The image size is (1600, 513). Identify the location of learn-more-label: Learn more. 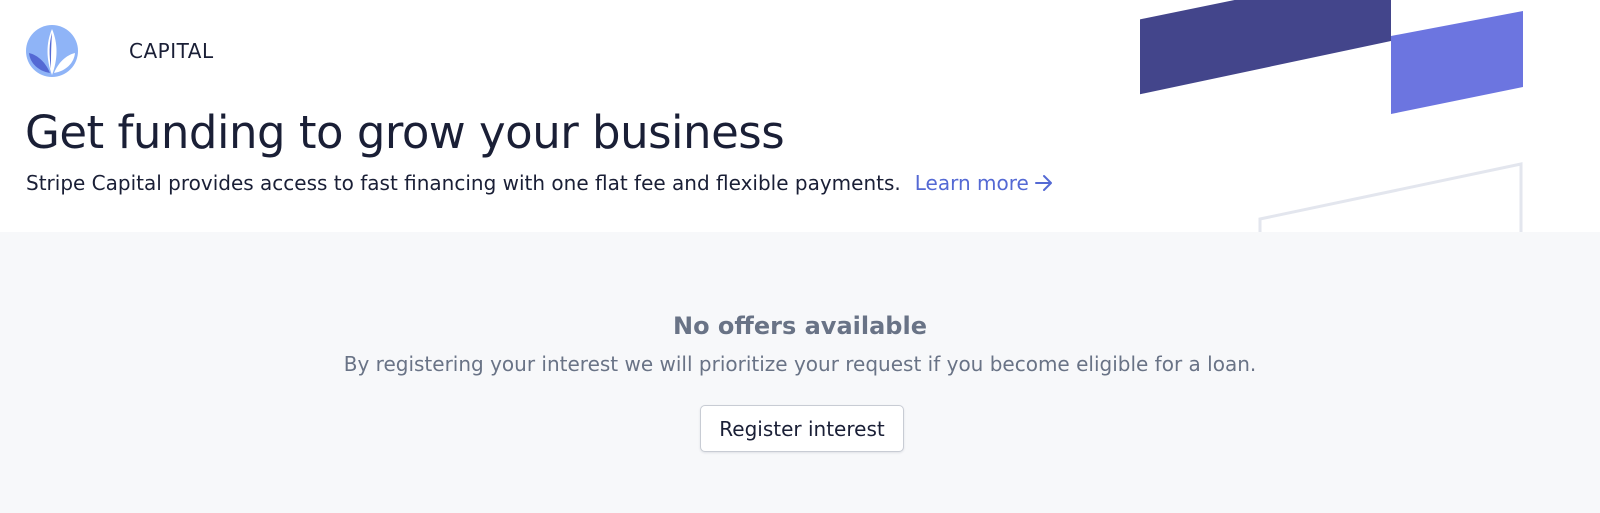
(971, 183).